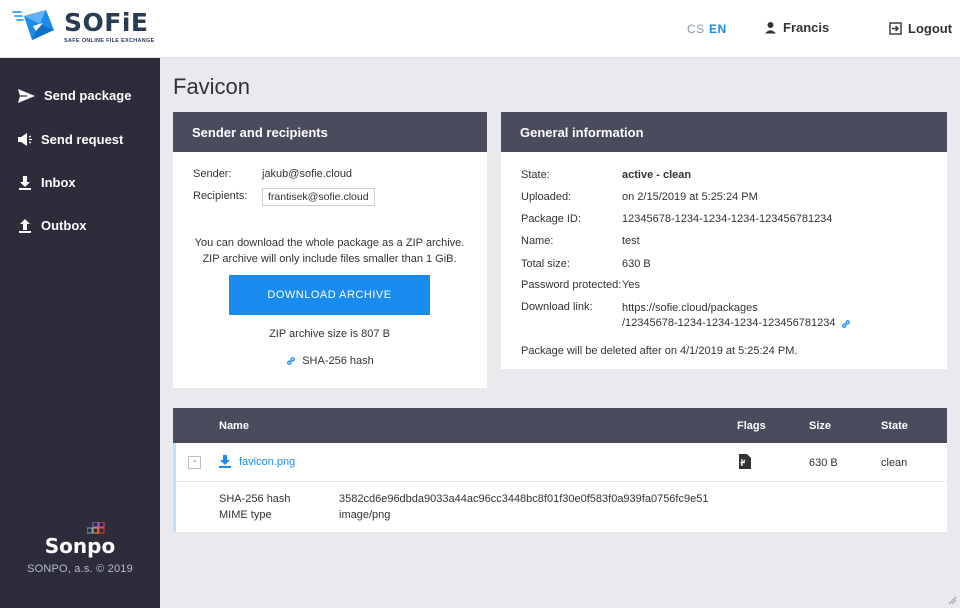  What do you see at coordinates (88, 95) in the screenshot?
I see `sidebar-item-label: Send package` at bounding box center [88, 95].